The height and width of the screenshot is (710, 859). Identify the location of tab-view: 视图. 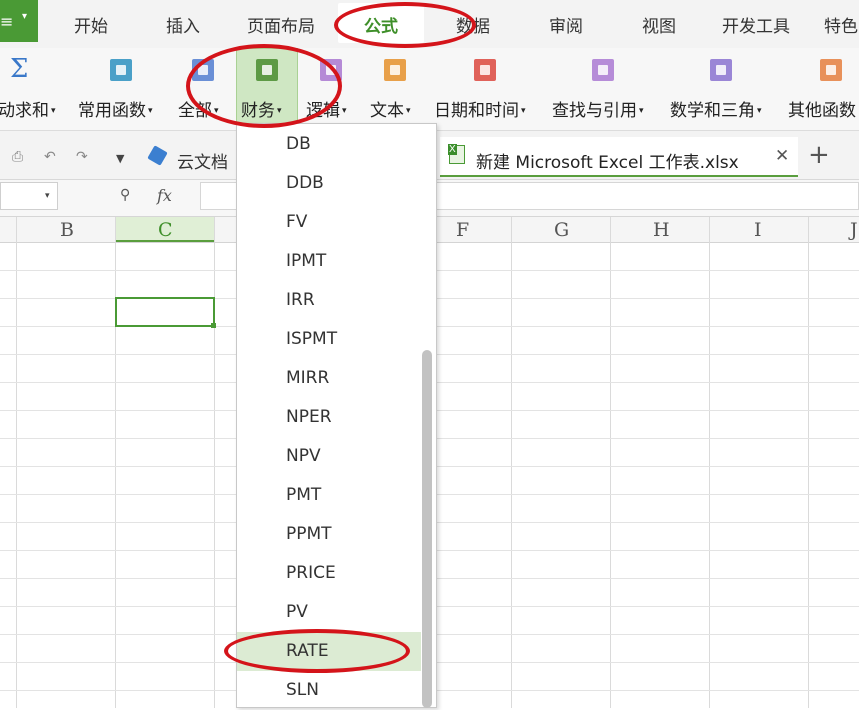
(659, 24).